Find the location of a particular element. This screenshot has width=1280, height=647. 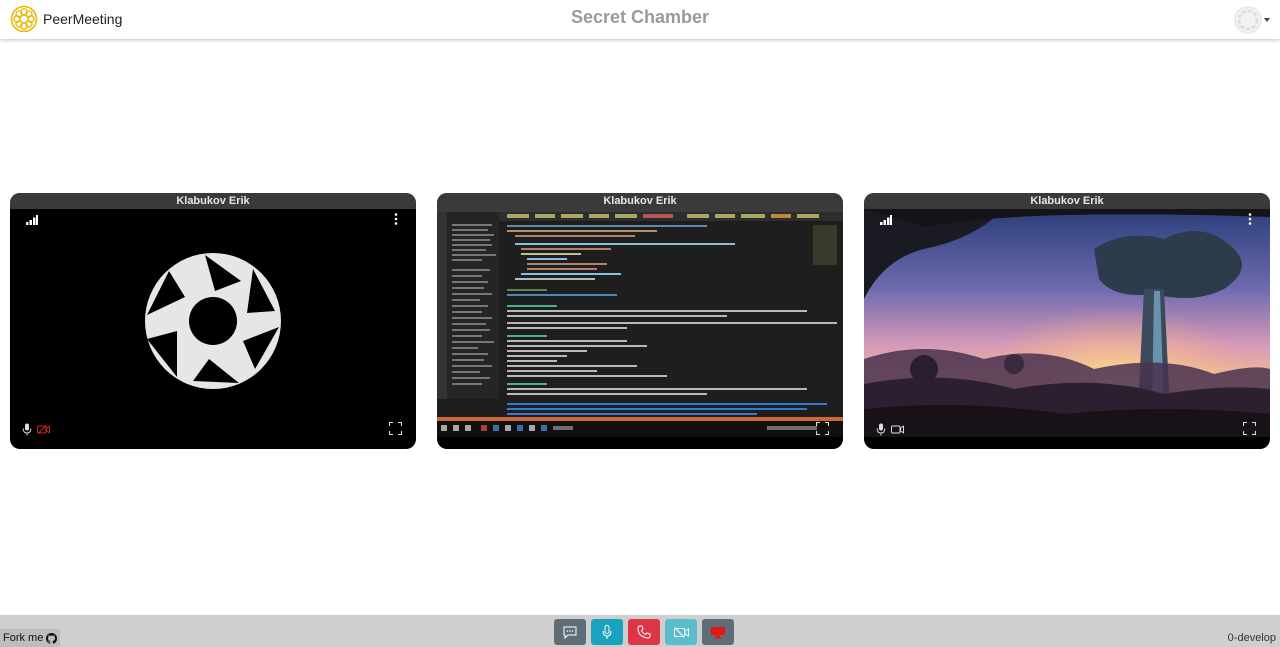

camera-icon is located at coordinates (897, 429).